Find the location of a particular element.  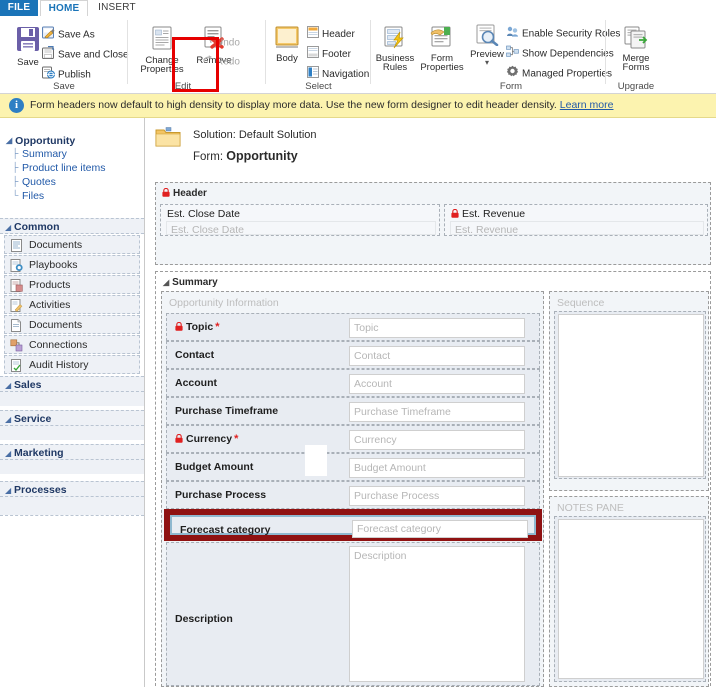

form-properties-button: Form Properties is located at coordinates (442, 49).